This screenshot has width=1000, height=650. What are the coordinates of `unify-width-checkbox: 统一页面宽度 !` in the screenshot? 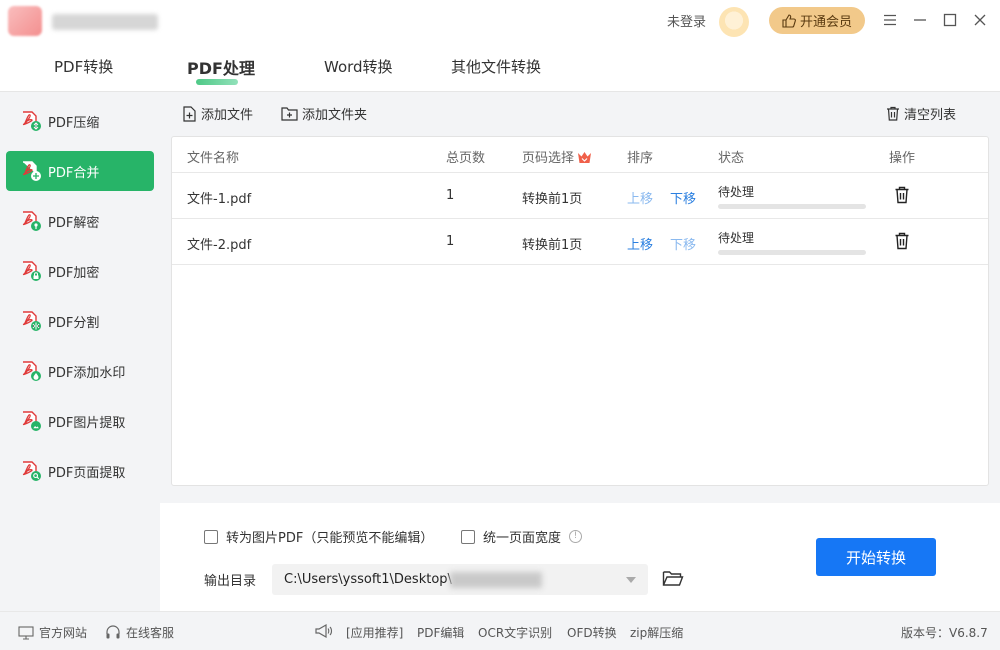 It's located at (522, 536).